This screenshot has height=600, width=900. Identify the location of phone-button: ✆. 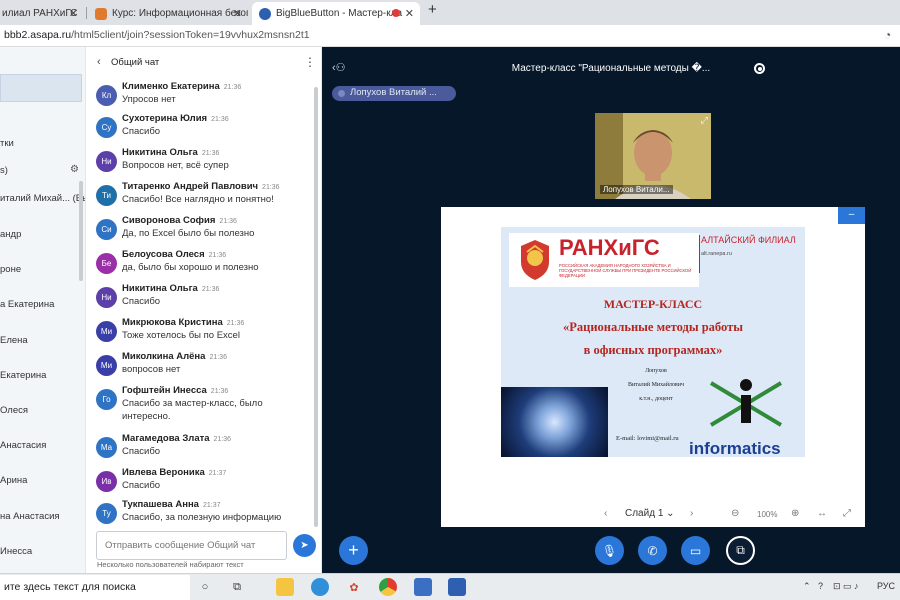
(652, 550).